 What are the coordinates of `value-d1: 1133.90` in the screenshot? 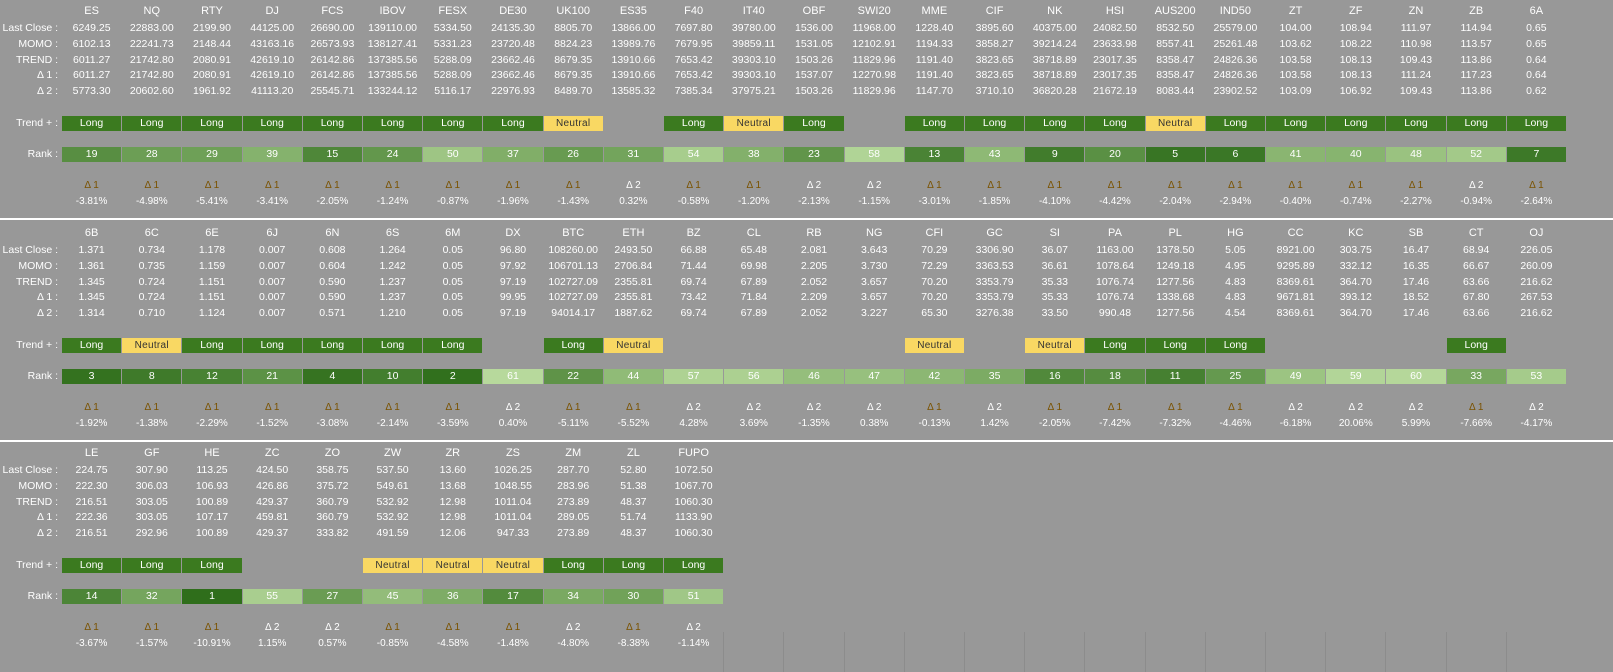 It's located at (694, 517).